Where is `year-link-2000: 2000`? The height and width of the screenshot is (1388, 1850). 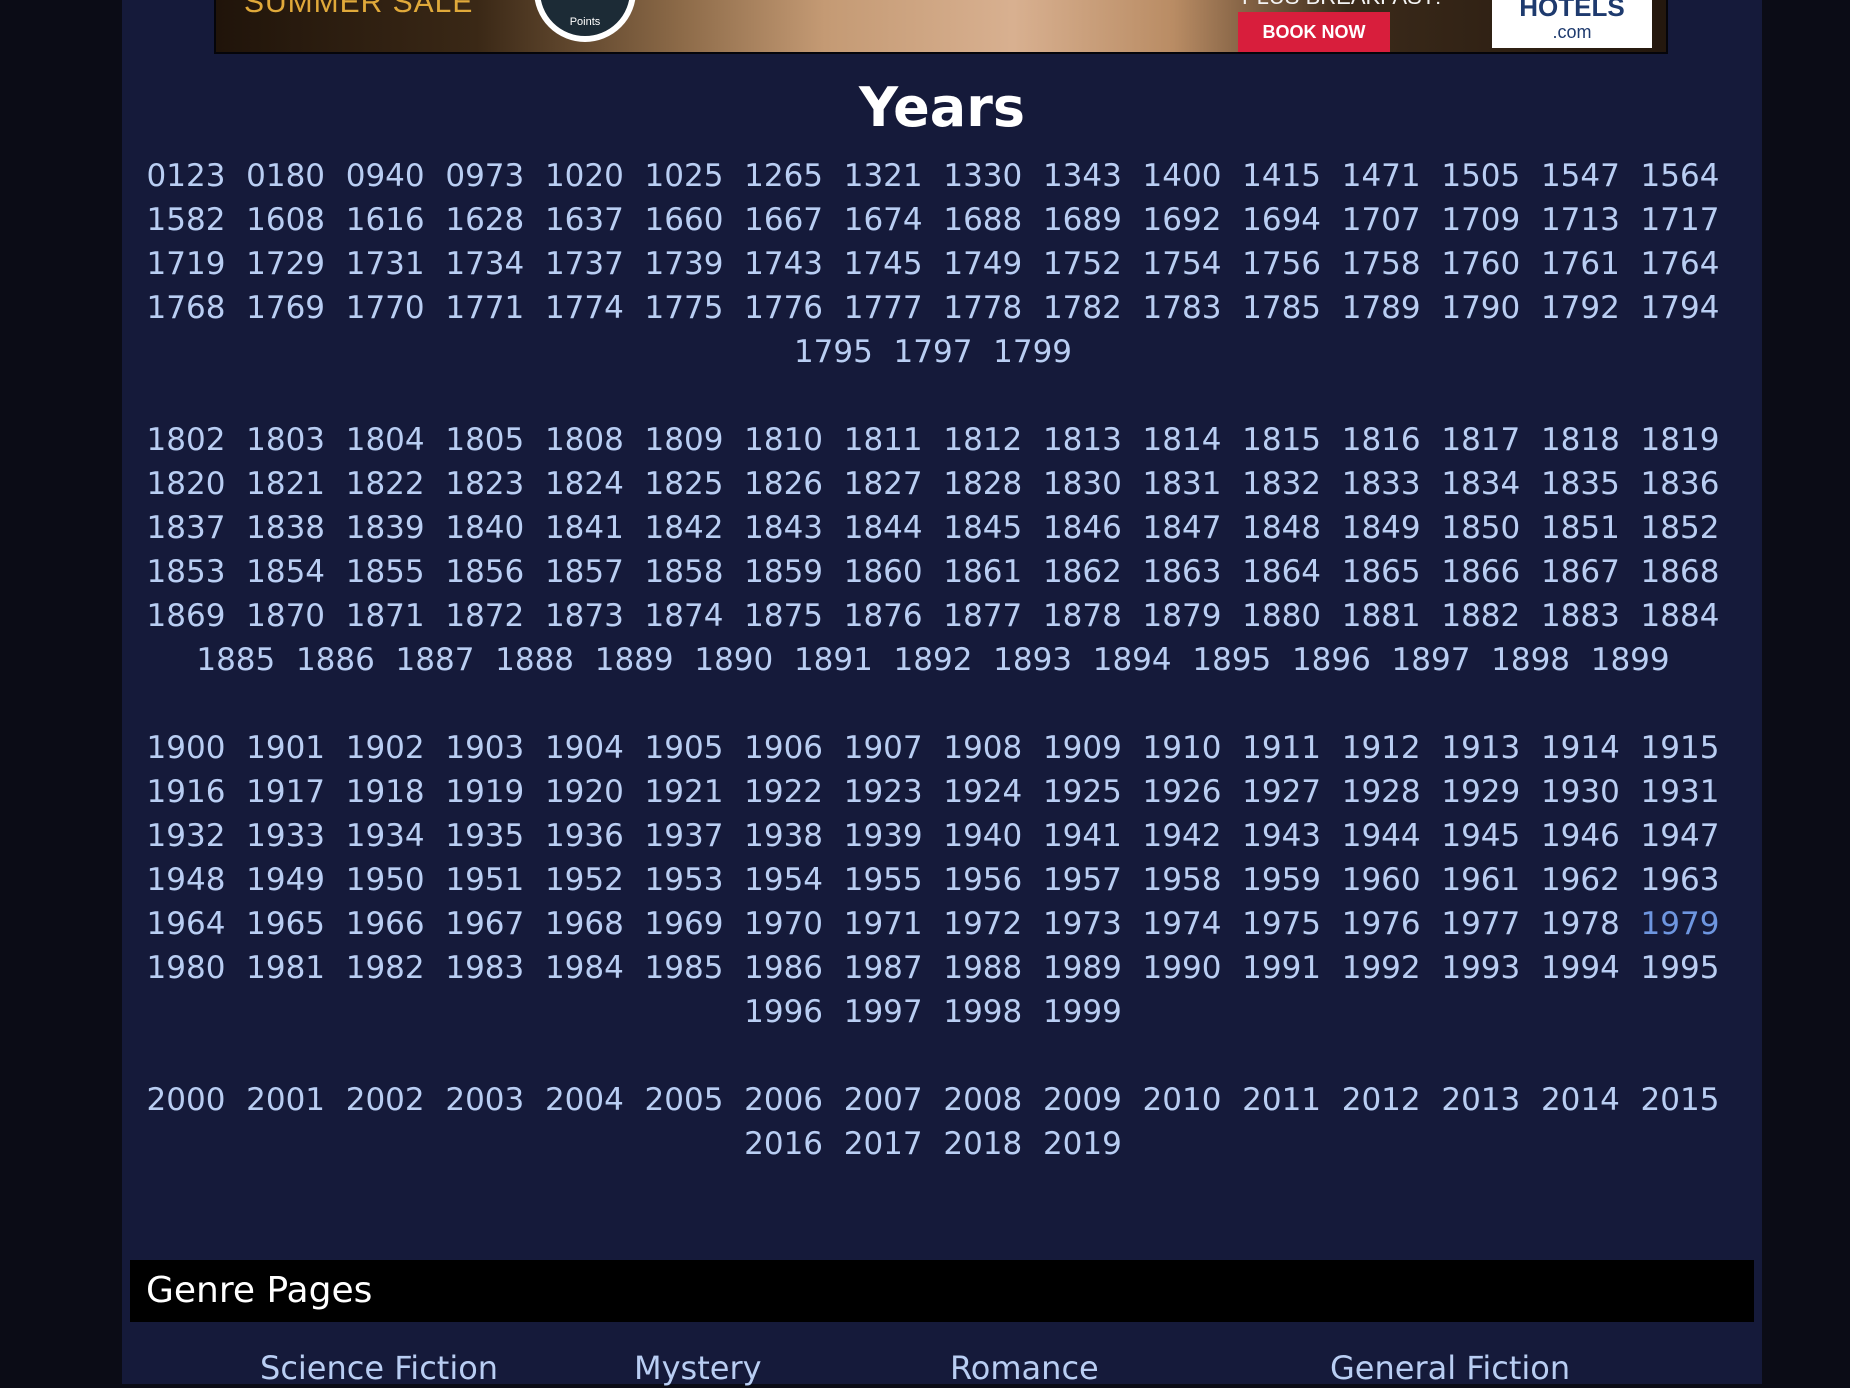
year-link-2000: 2000 is located at coordinates (186, 1100).